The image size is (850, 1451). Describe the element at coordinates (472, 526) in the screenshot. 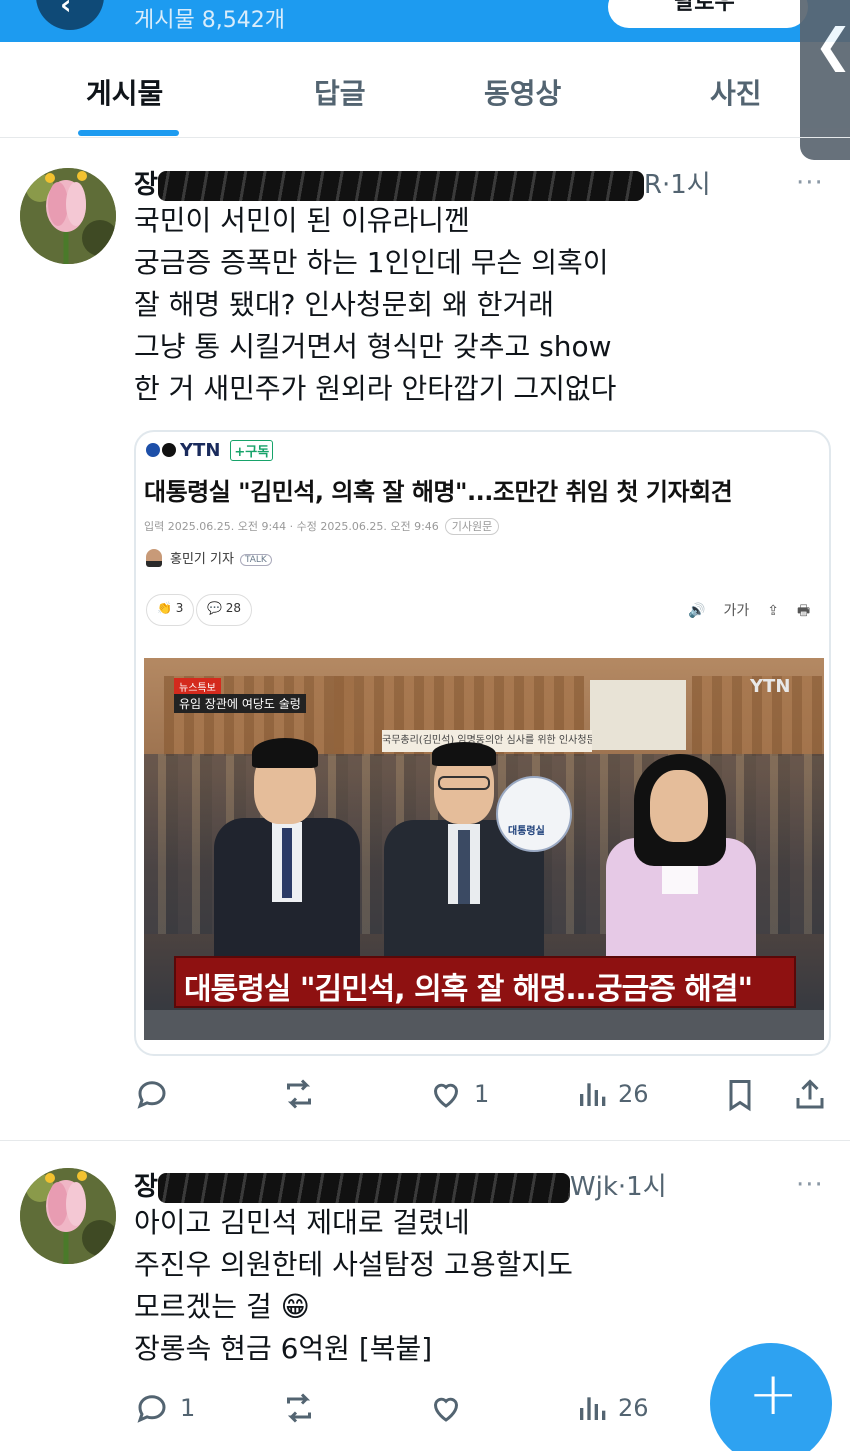

I see `original-article-tag: 기사원문` at that location.